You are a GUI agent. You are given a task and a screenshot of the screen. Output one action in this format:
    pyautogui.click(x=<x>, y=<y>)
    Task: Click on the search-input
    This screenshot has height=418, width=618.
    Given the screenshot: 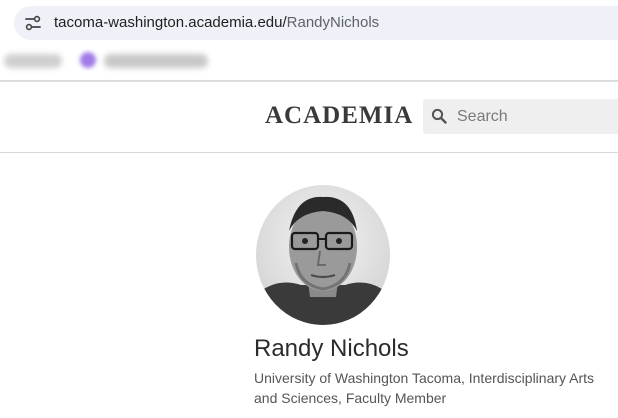 What is the action you would take?
    pyautogui.click(x=537, y=116)
    